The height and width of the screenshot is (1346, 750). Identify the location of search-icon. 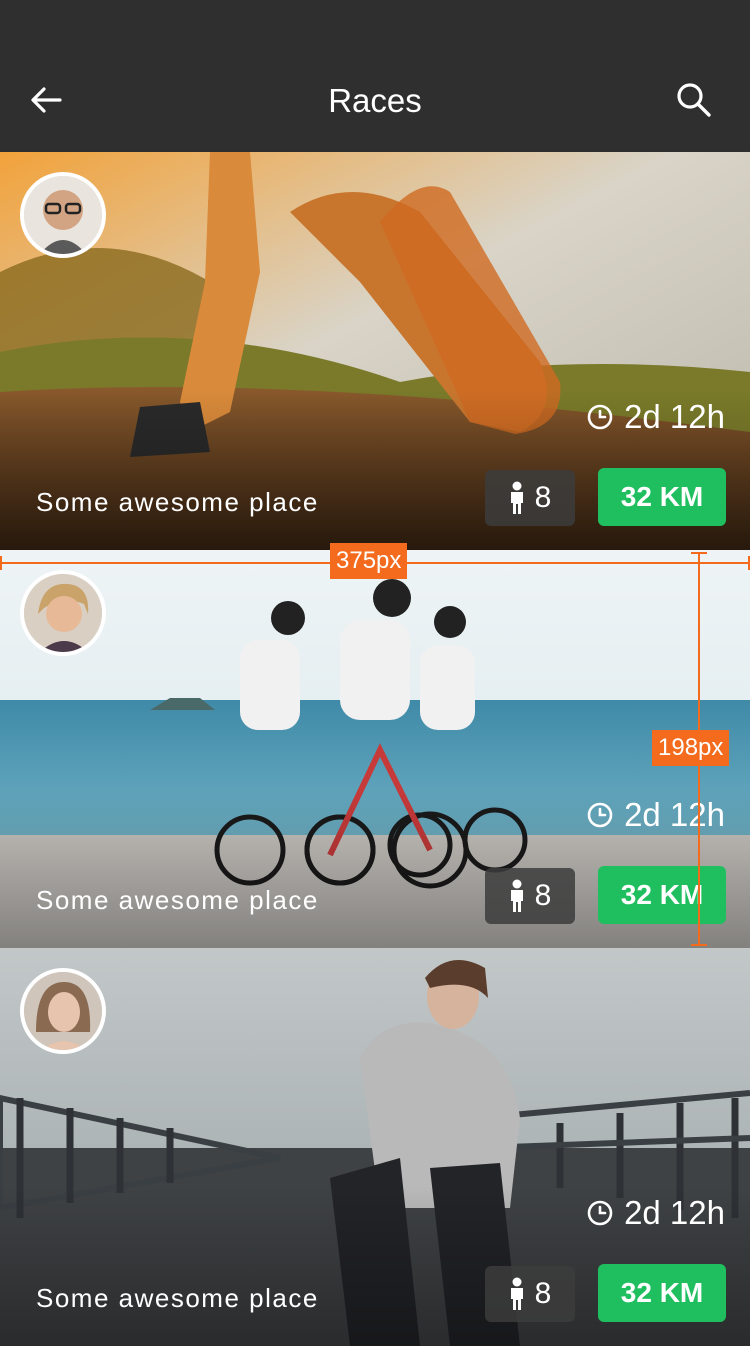
(694, 100).